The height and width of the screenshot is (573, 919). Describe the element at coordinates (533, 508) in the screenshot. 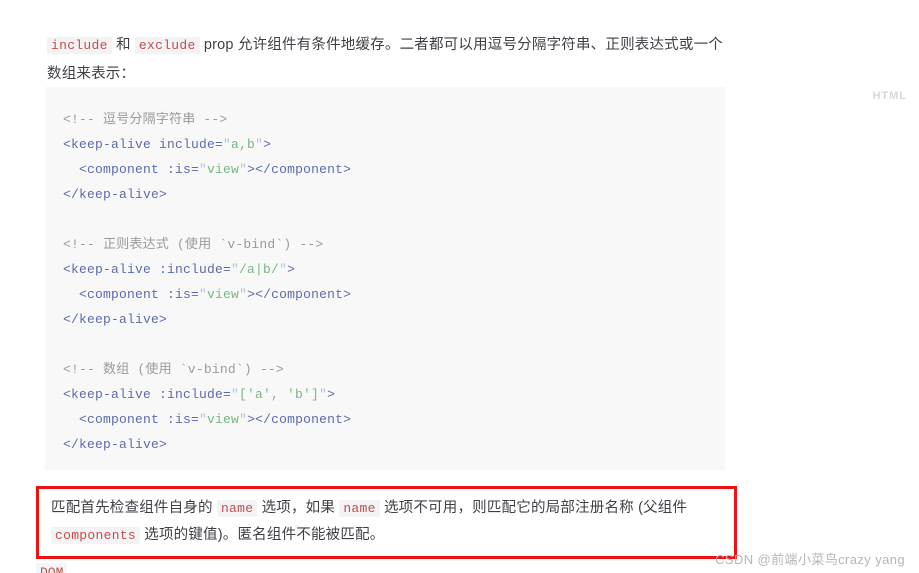

I see `note-text-3: 选项不可用，则匹配它的局部注册名称 (父组件` at that location.